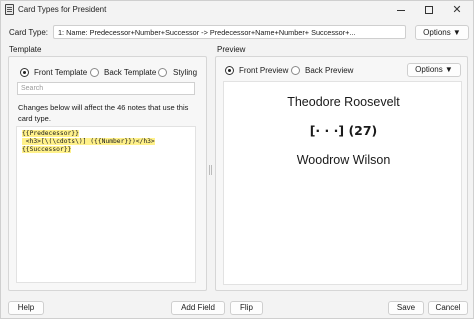 The image size is (474, 319). What do you see at coordinates (231, 49) in the screenshot?
I see `preview-group-label: Preview` at bounding box center [231, 49].